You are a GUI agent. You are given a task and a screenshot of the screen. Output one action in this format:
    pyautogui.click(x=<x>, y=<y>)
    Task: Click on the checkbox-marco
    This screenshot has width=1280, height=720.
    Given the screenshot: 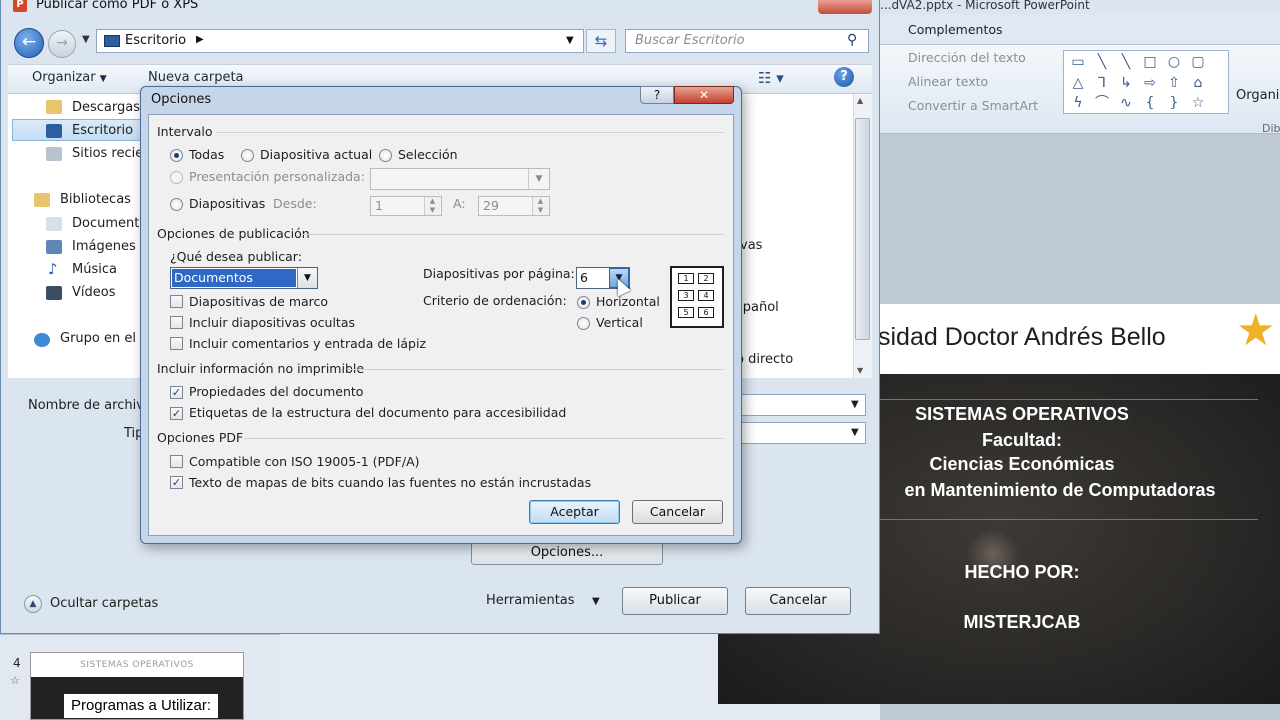 What is the action you would take?
    pyautogui.click(x=176, y=301)
    